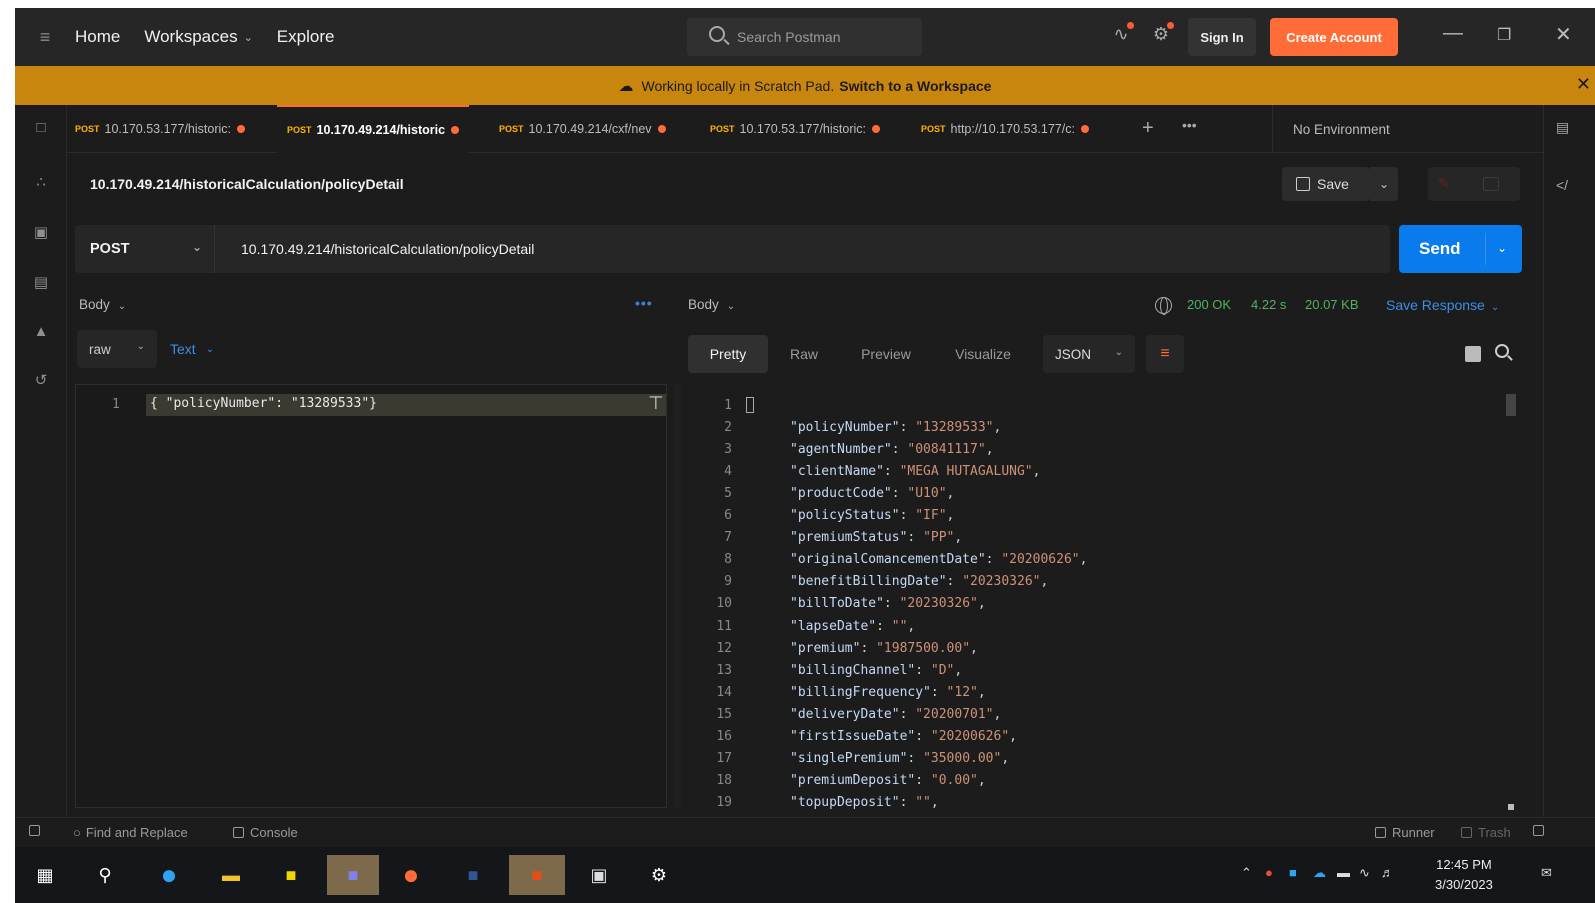  Describe the element at coordinates (626, 86) in the screenshot. I see `cloud-off-icon: ☁` at that location.